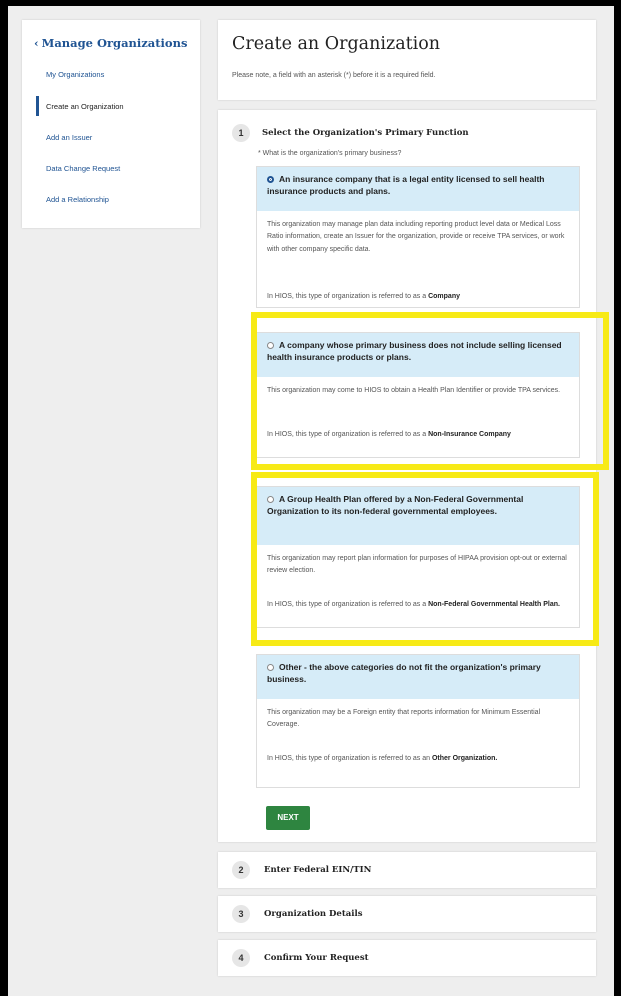  What do you see at coordinates (114, 43) in the screenshot?
I see `sidebar-title-label: Manage Organizations` at bounding box center [114, 43].